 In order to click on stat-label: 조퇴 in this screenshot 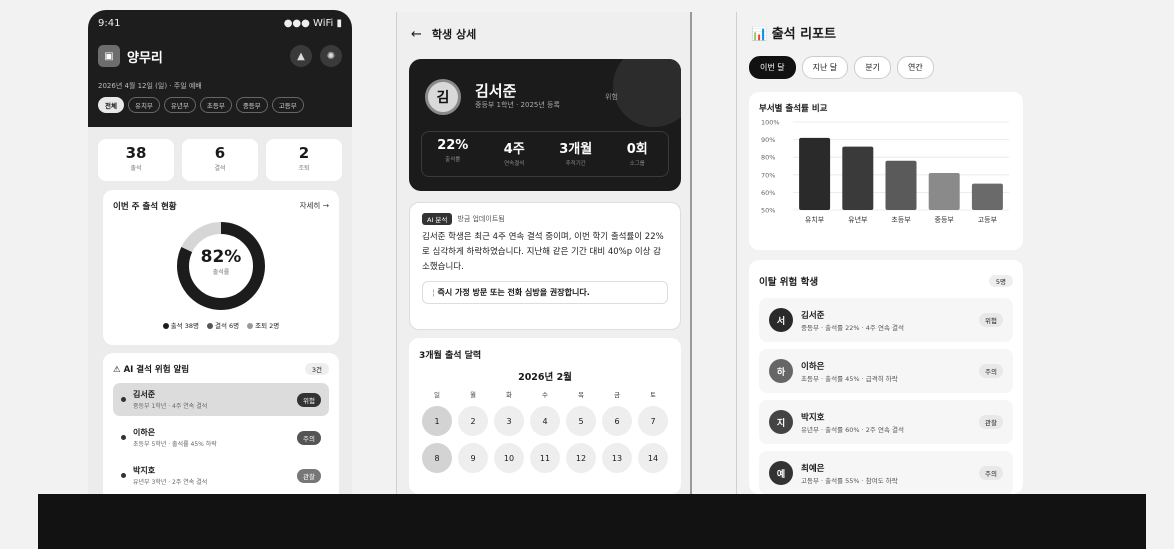, I will do `click(304, 168)`.